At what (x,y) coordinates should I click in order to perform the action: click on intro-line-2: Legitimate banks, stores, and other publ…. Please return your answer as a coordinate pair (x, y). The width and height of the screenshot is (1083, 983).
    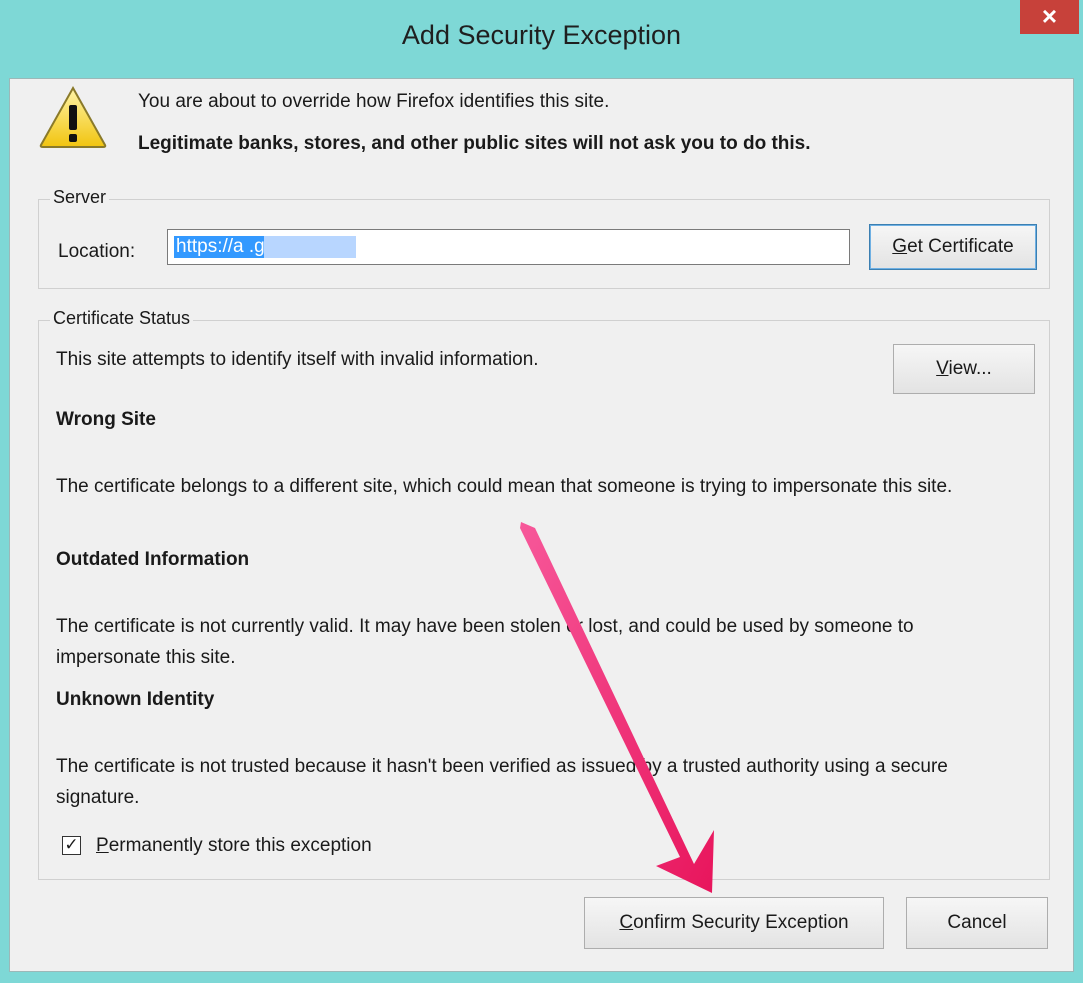
    Looking at the image, I should click on (474, 143).